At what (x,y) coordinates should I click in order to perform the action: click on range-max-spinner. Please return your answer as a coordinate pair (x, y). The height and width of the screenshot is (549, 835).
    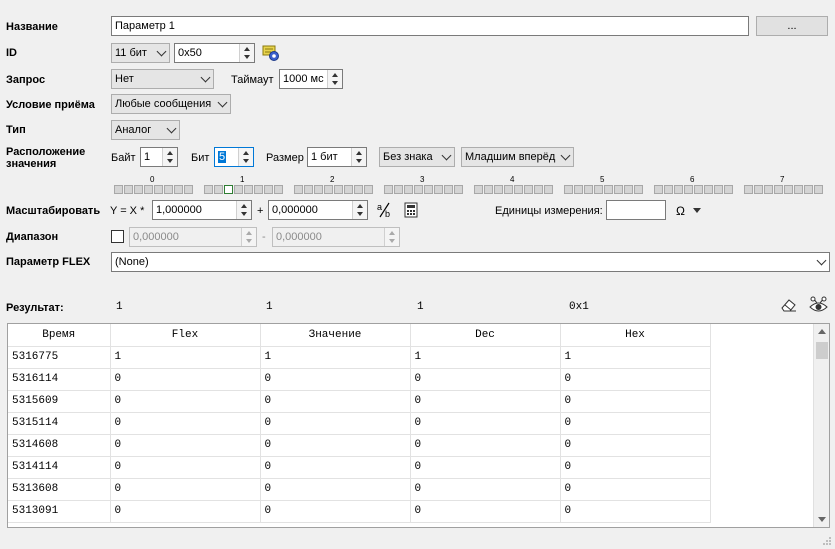
    Looking at the image, I should click on (391, 237).